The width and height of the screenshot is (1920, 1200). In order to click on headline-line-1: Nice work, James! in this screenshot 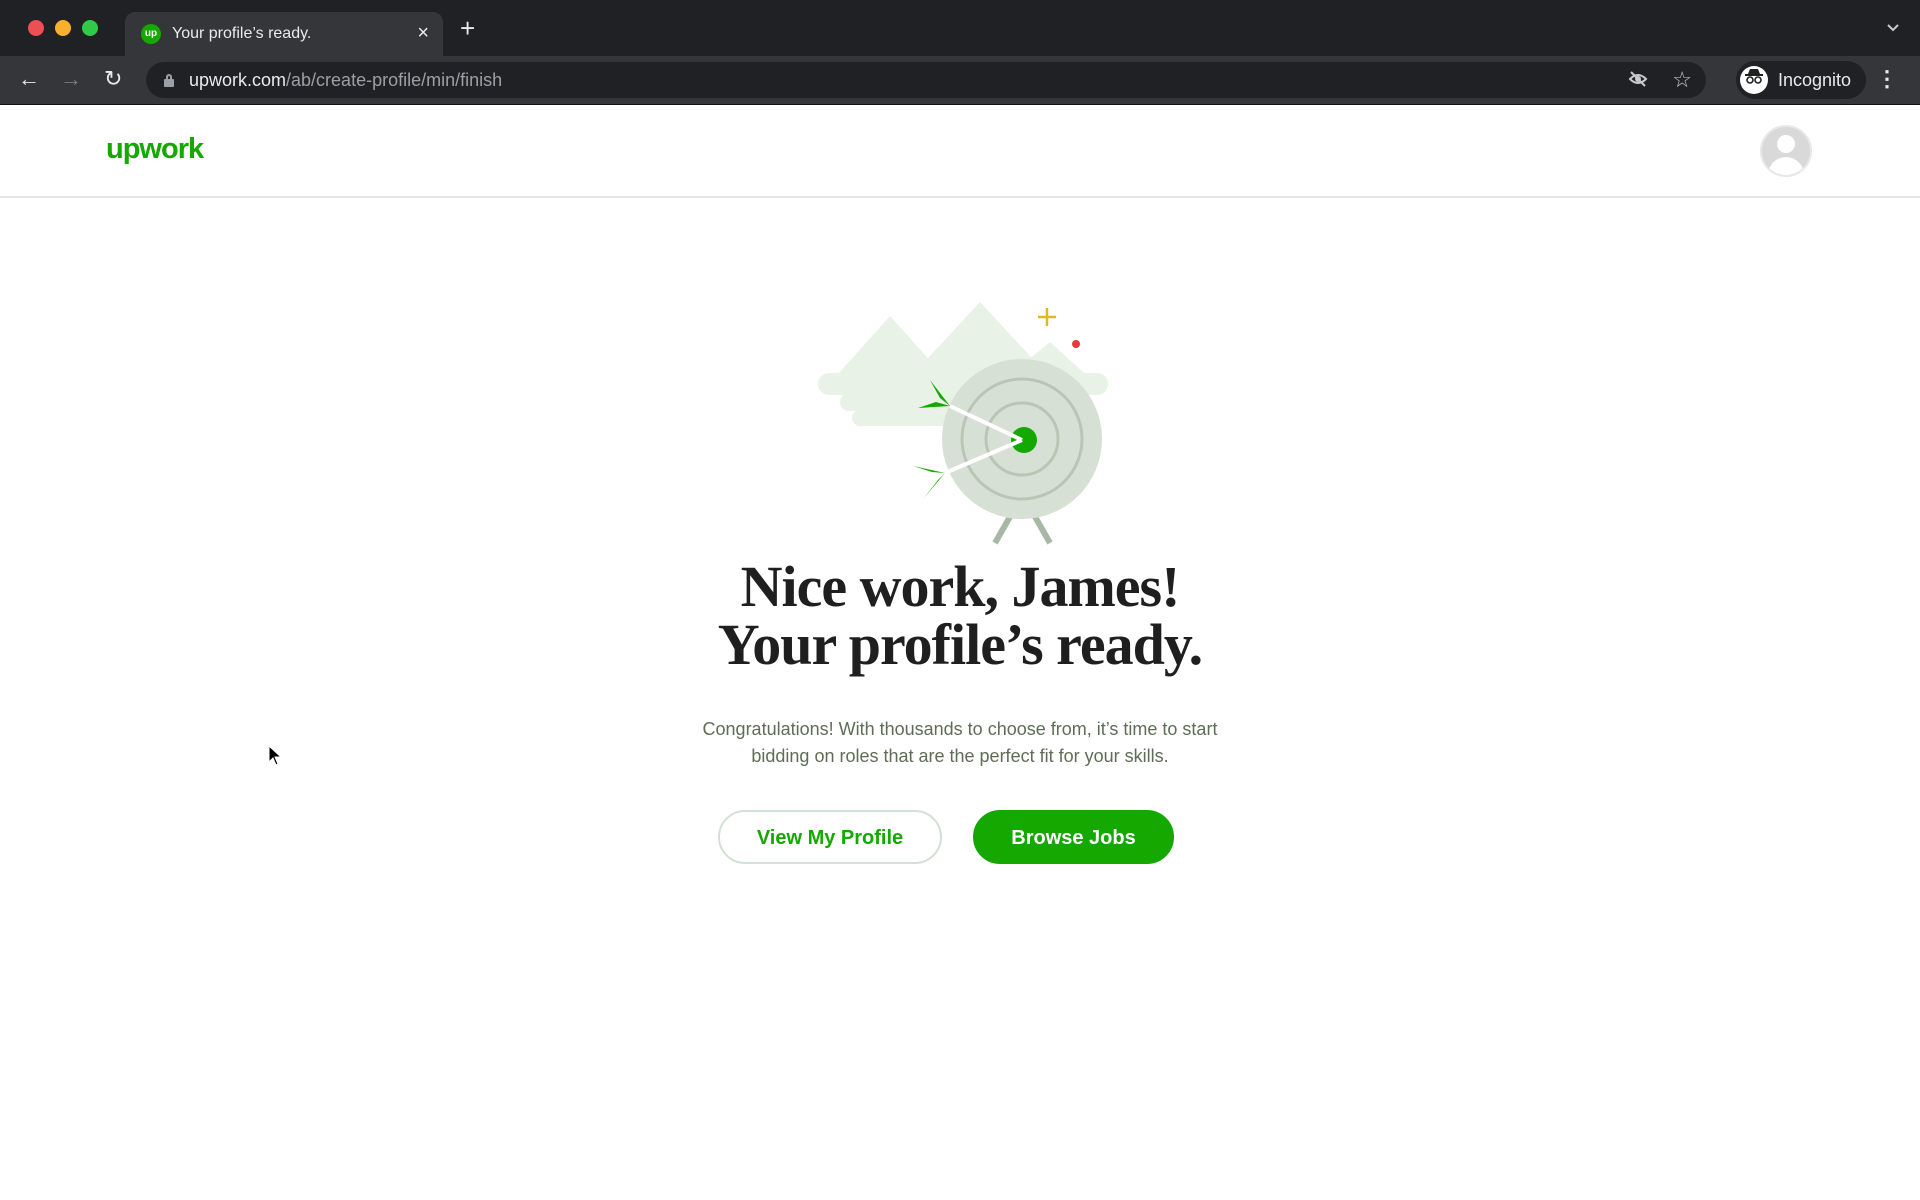, I will do `click(960, 586)`.